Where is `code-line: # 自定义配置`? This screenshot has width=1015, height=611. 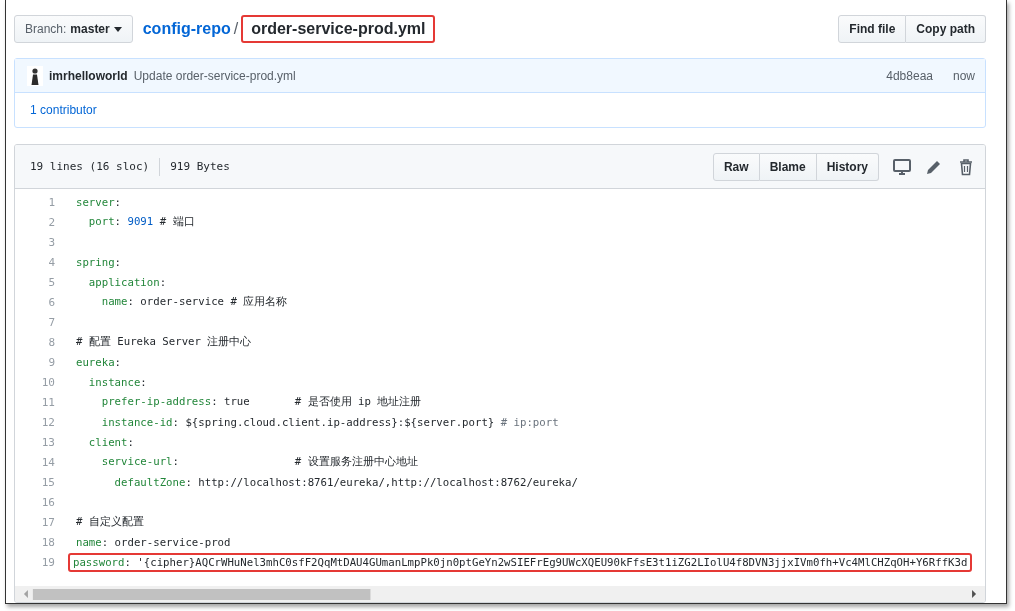 code-line: # 自定义配置 is located at coordinates (110, 522).